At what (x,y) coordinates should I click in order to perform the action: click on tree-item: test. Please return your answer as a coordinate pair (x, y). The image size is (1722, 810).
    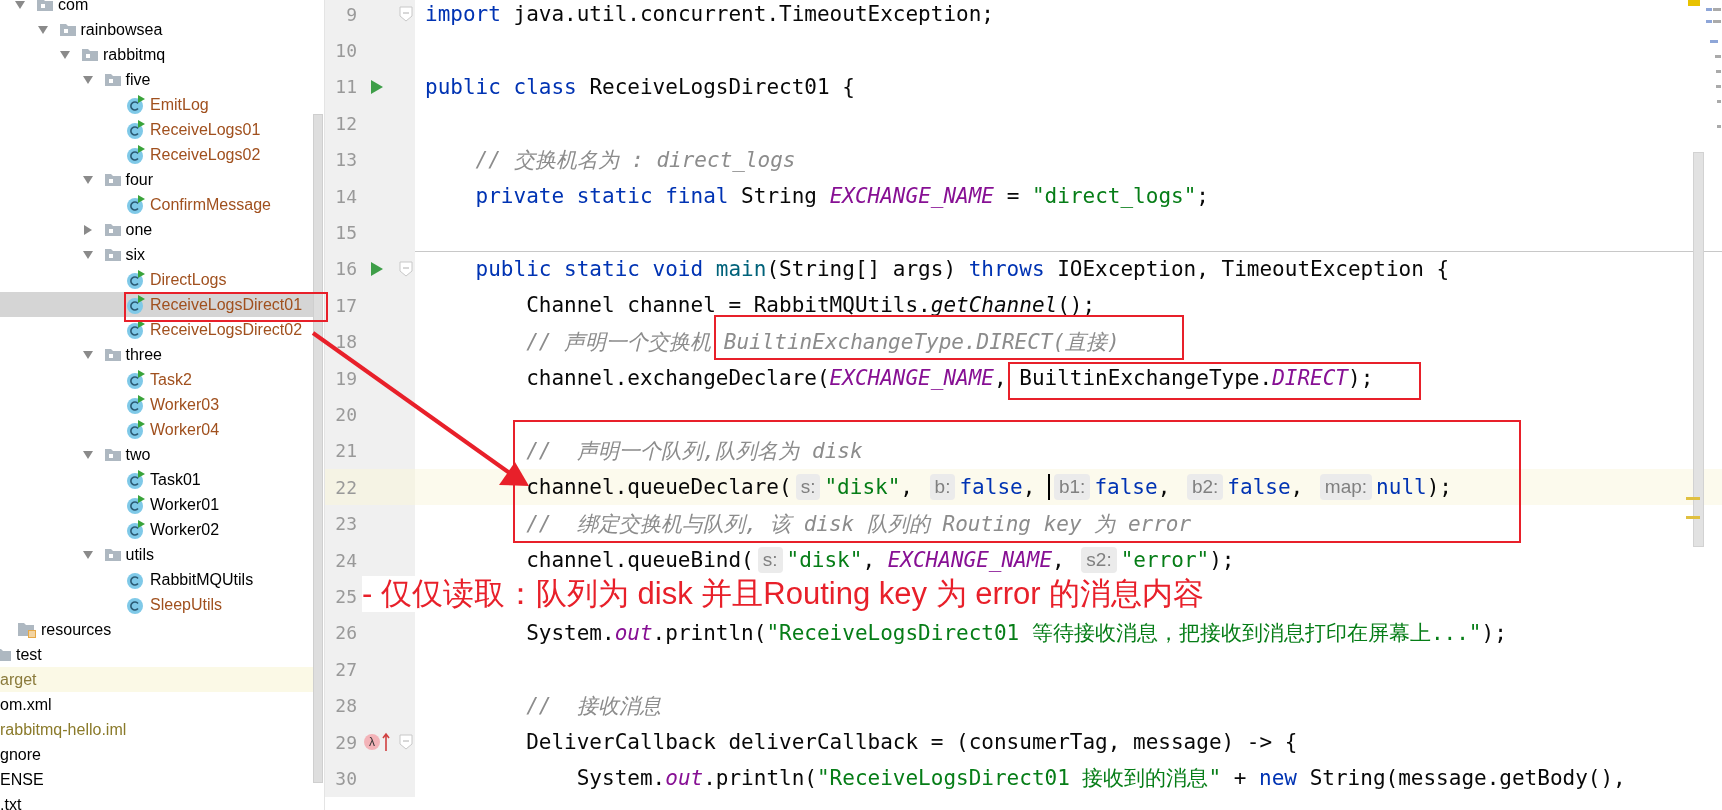
    Looking at the image, I should click on (156, 654).